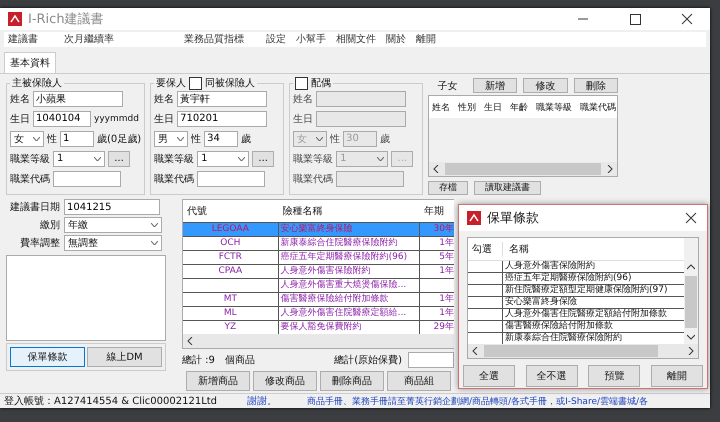  What do you see at coordinates (585, 290) in the screenshot?
I see `clause-name: 新住院醫療定額型定期健康保險附約(97)` at bounding box center [585, 290].